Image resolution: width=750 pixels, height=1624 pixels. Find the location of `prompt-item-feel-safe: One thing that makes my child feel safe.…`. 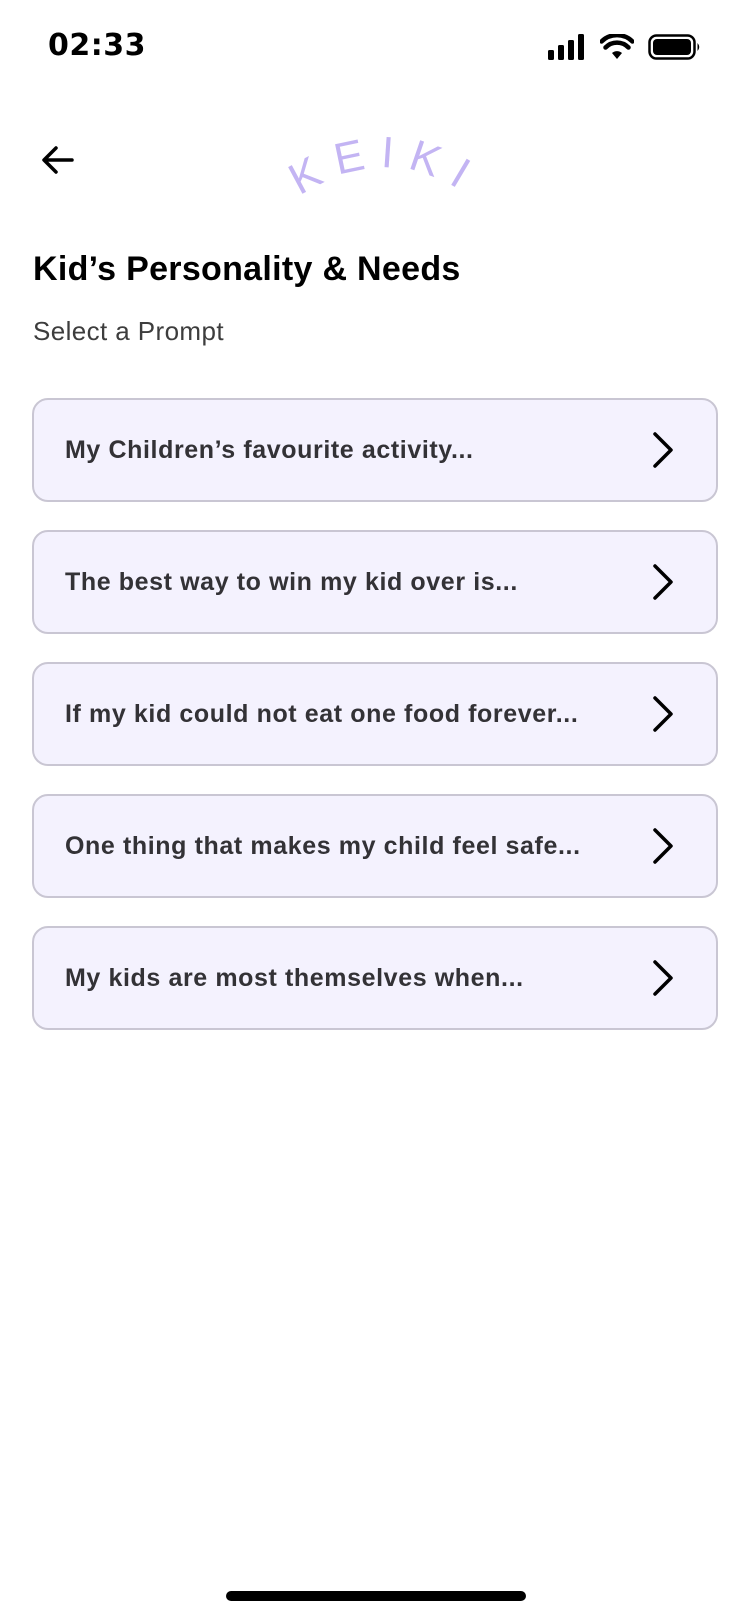

prompt-item-feel-safe: One thing that makes my child feel safe.… is located at coordinates (375, 846).